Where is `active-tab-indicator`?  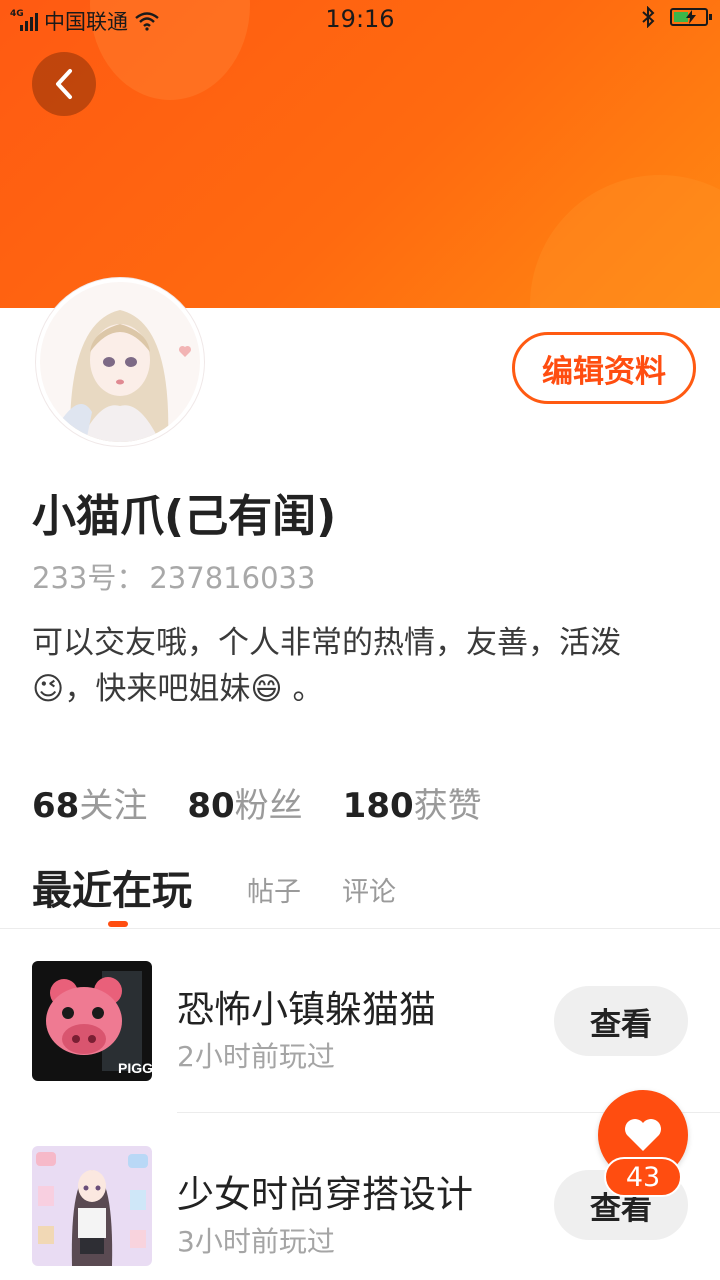
active-tab-indicator is located at coordinates (118, 924).